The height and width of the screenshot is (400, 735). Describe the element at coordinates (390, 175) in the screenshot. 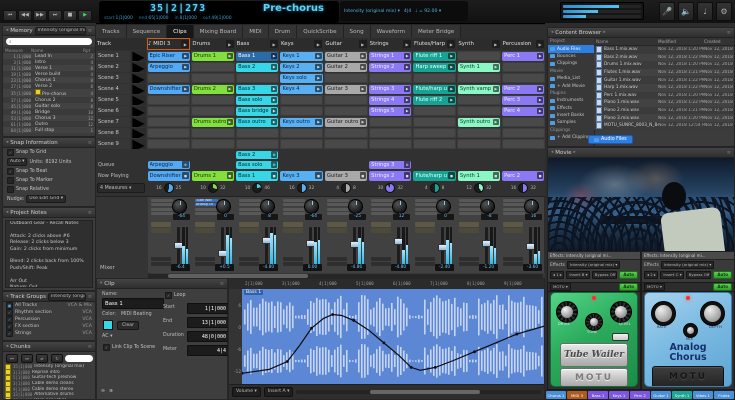

I see `now-playing-clip: Strings 2 ◼` at that location.